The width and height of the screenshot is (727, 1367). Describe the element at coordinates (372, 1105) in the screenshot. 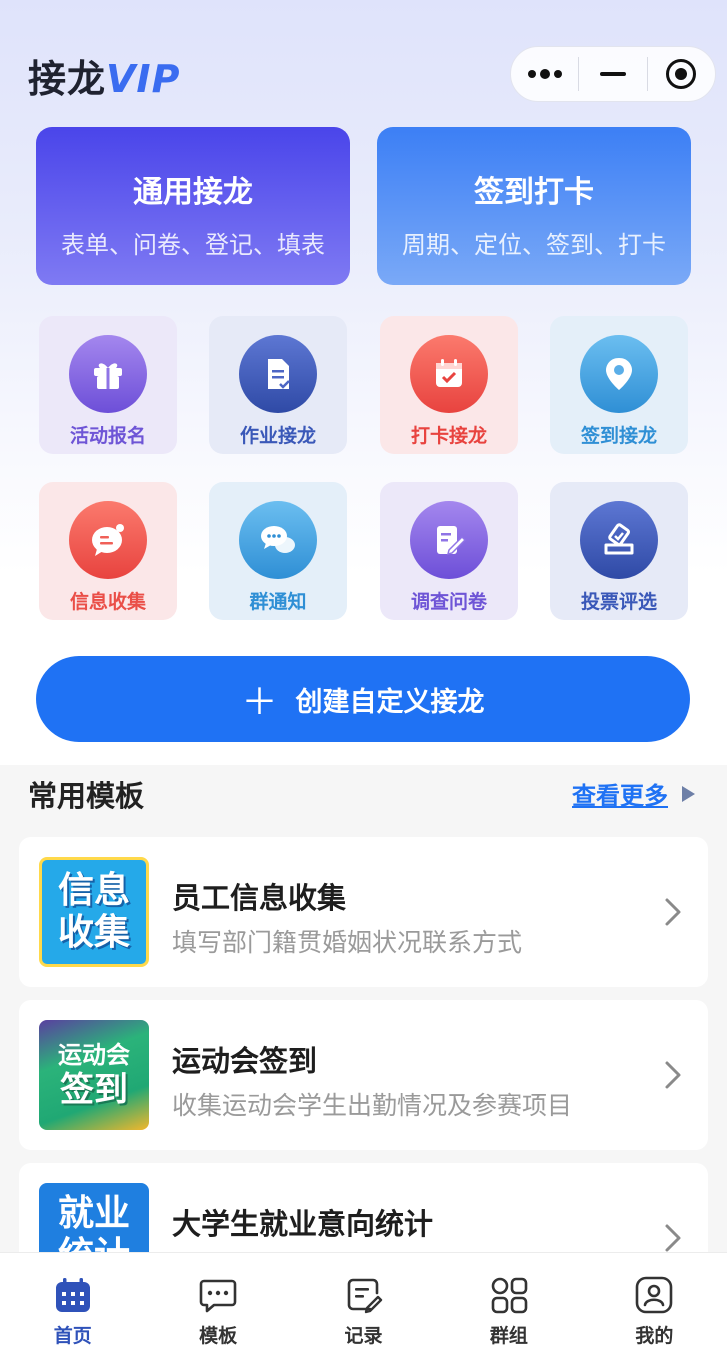

I see `template-description: 收集运动会学生出勤情况及参赛项目` at that location.